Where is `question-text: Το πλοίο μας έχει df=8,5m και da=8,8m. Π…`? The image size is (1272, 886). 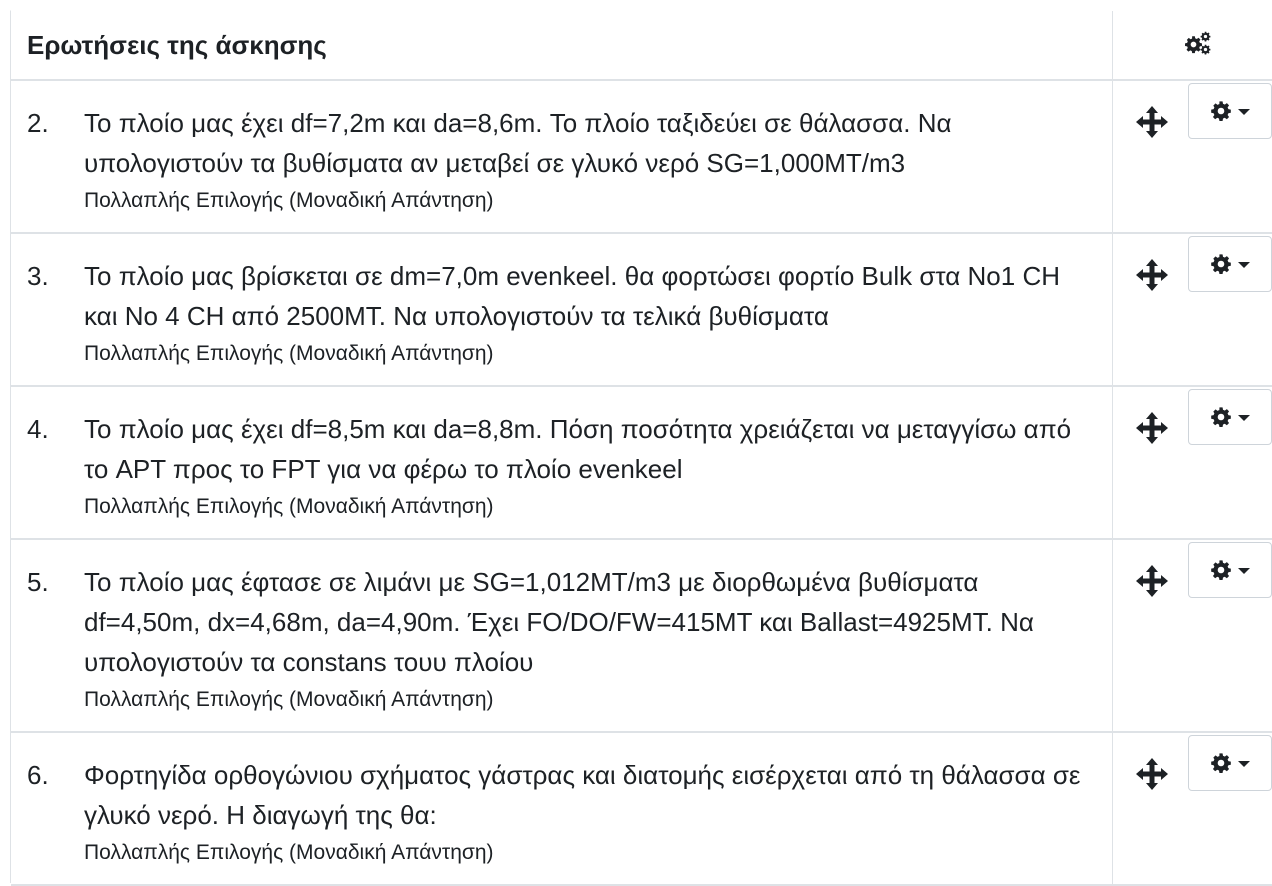
question-text: Το πλοίο μας έχει df=8,5m και da=8,8m. Π… is located at coordinates (588, 449).